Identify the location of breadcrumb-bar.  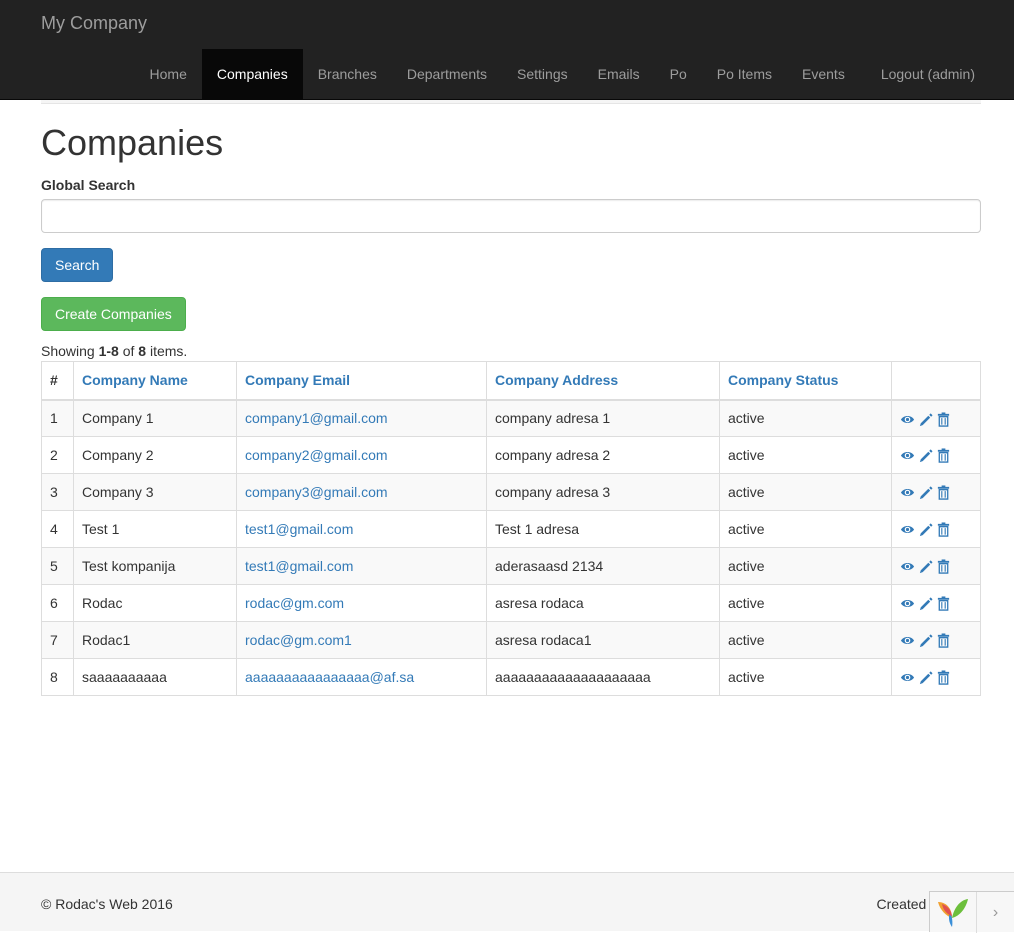
(511, 102).